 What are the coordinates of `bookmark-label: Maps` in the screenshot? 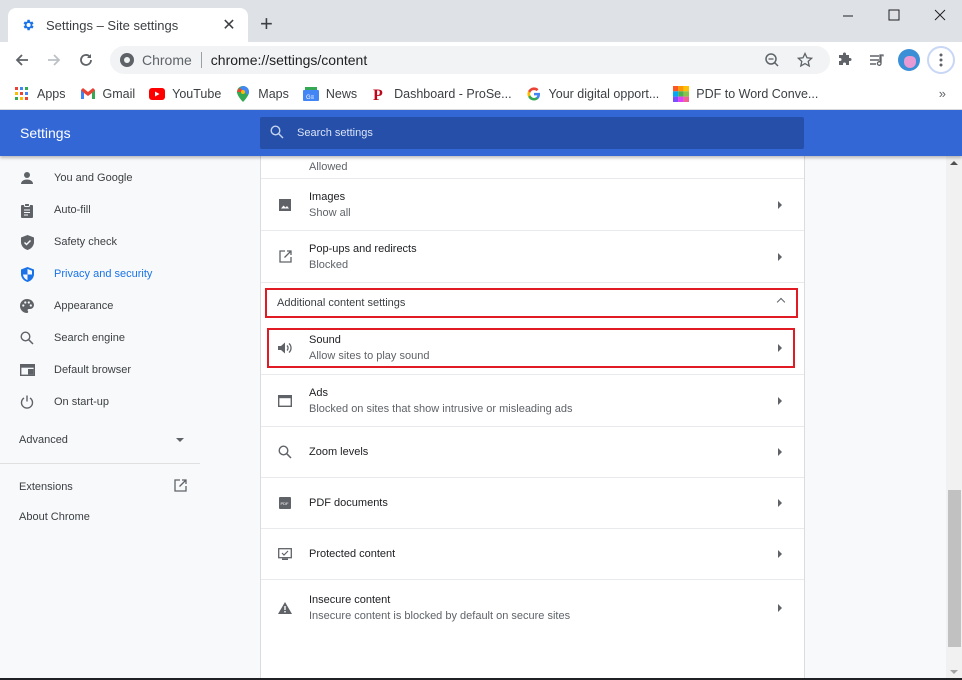 It's located at (273, 93).